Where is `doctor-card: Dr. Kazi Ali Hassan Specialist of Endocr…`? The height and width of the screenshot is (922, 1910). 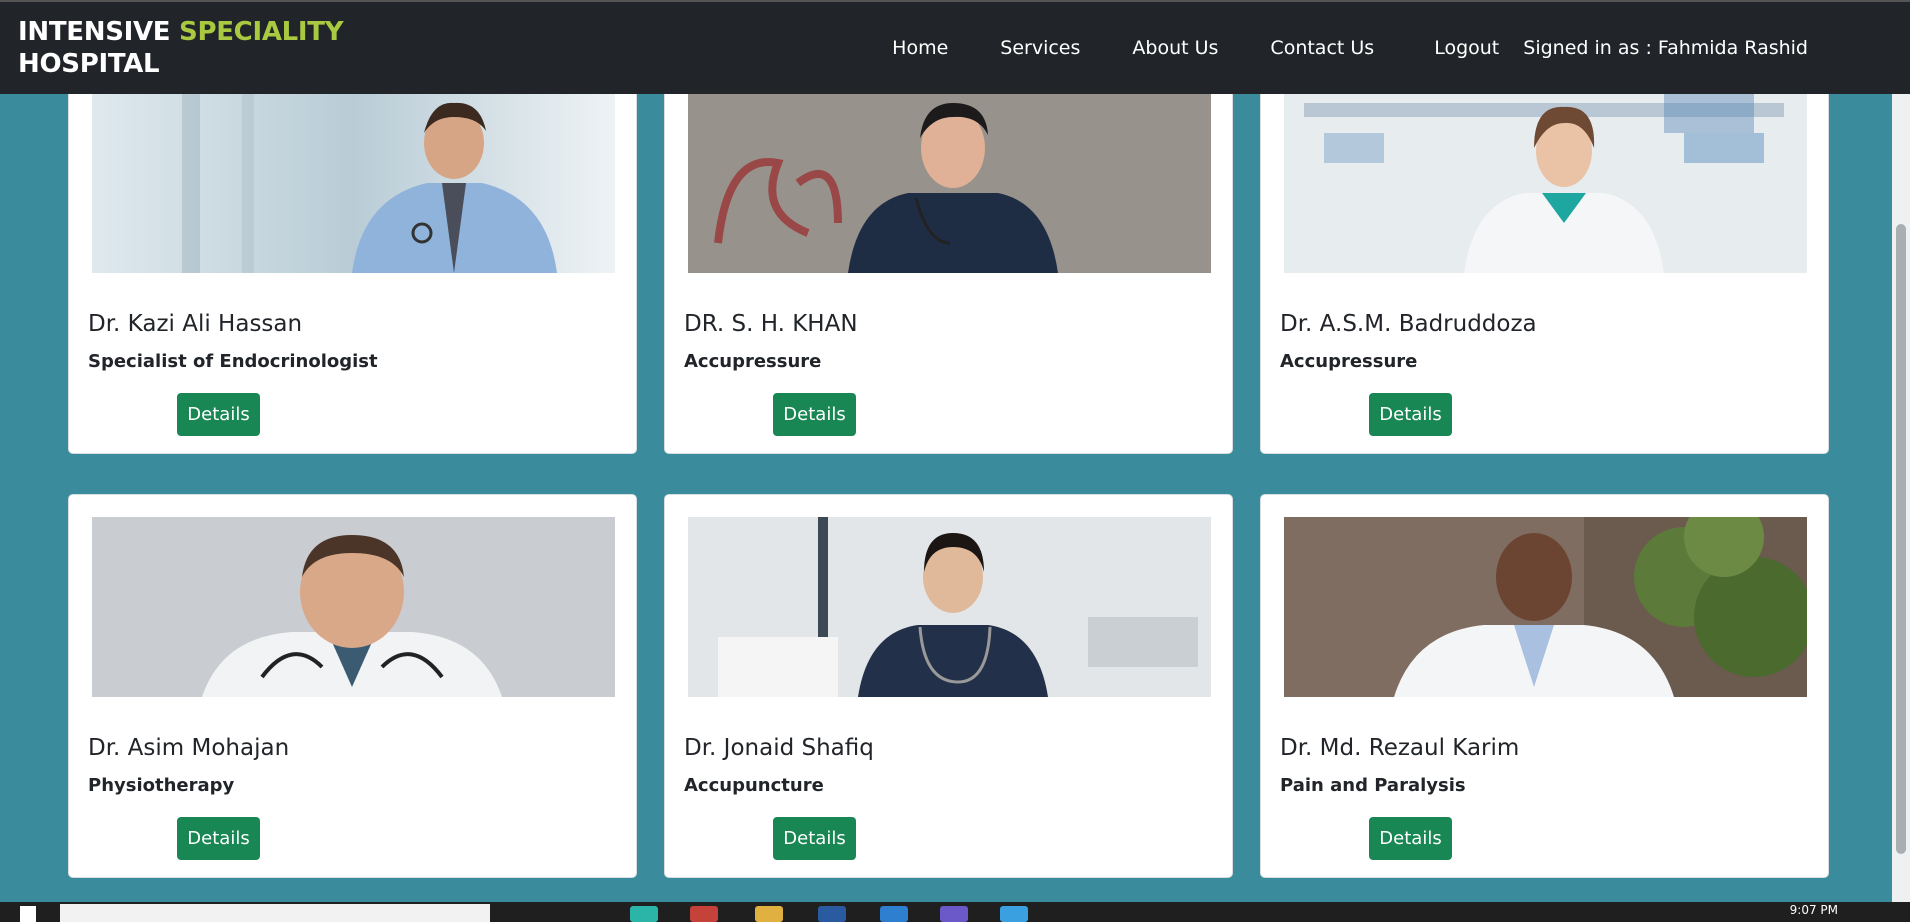
doctor-card: Dr. Kazi Ali Hassan Specialist of Endocr… is located at coordinates (352, 262).